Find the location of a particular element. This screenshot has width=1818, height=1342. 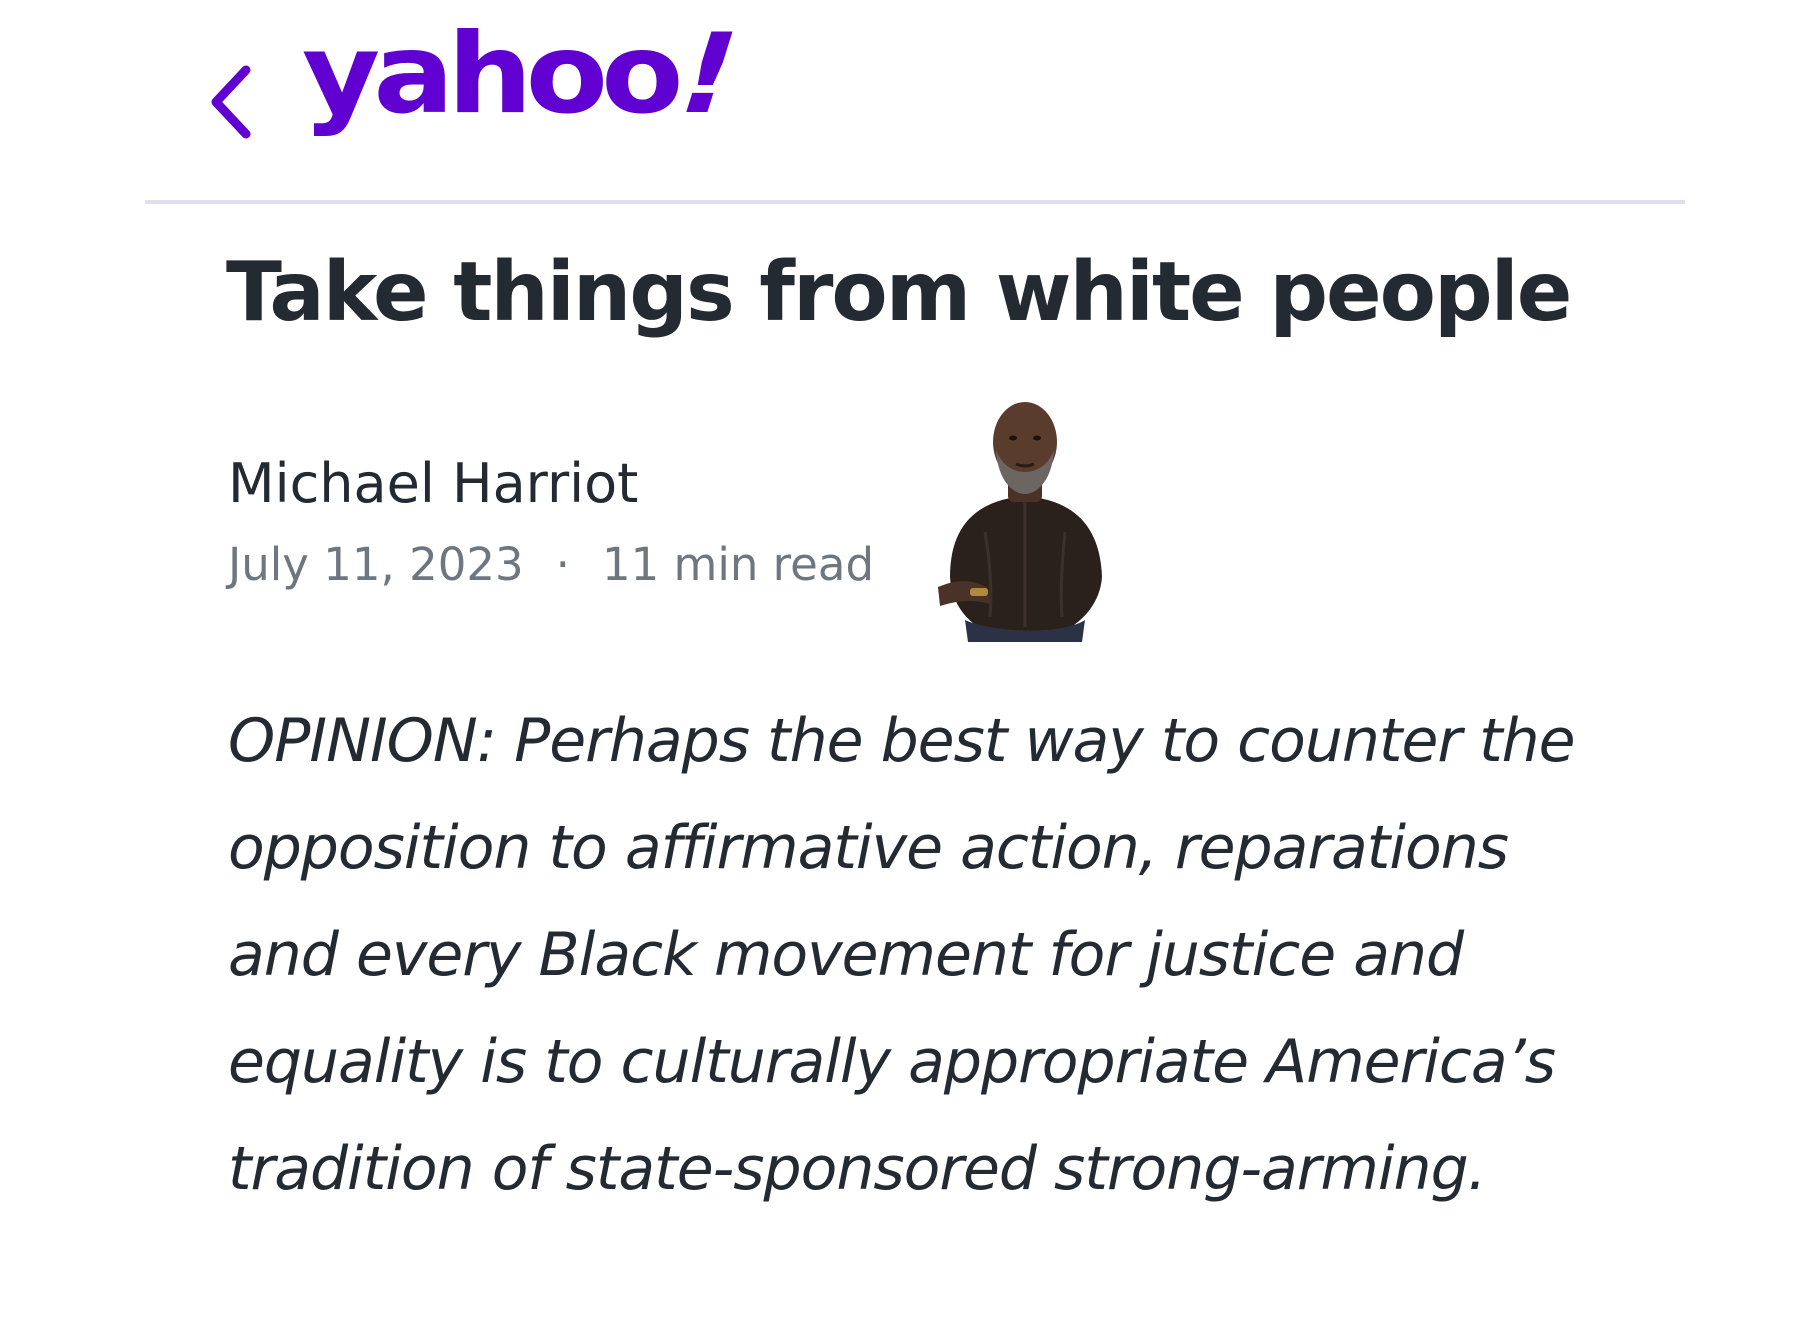

back-button is located at coordinates (230, 102).